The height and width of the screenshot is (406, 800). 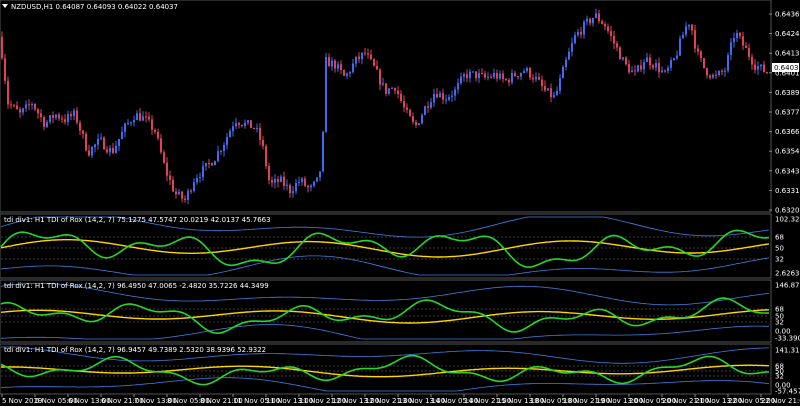 I want to click on indicator-1-scale: 102.3248 68 50 32 2.6263, so click(x=787, y=247).